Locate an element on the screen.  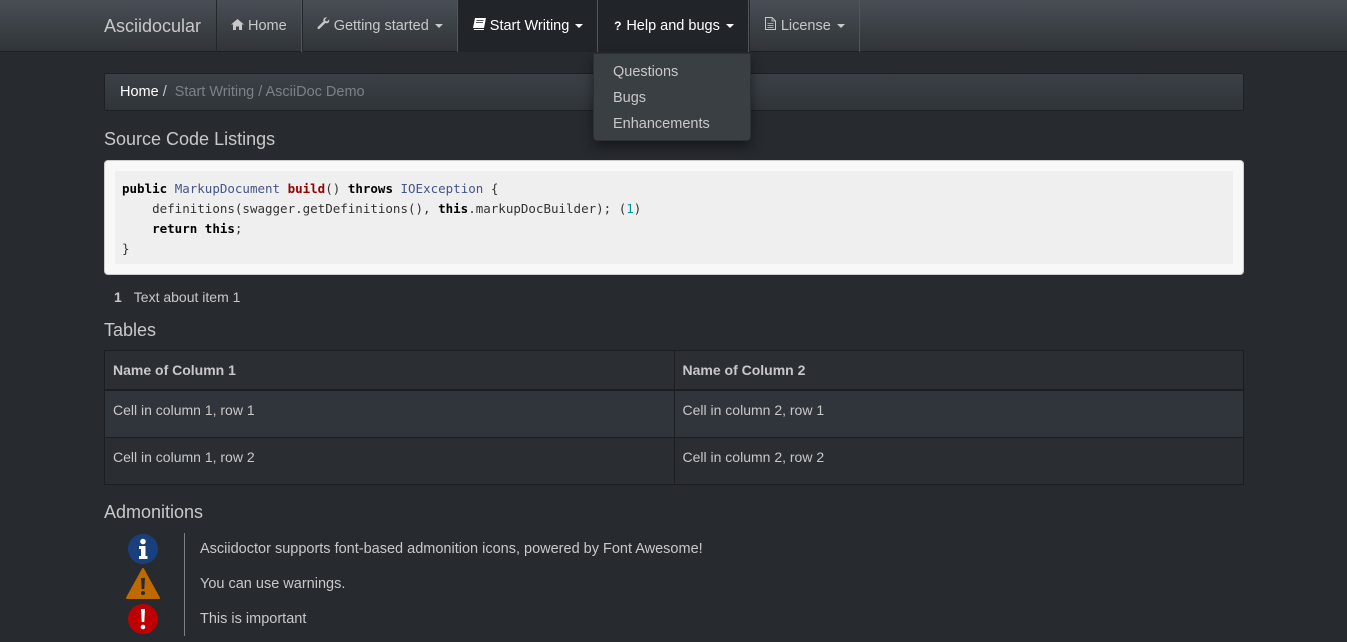
wrench-icon is located at coordinates (323, 26).